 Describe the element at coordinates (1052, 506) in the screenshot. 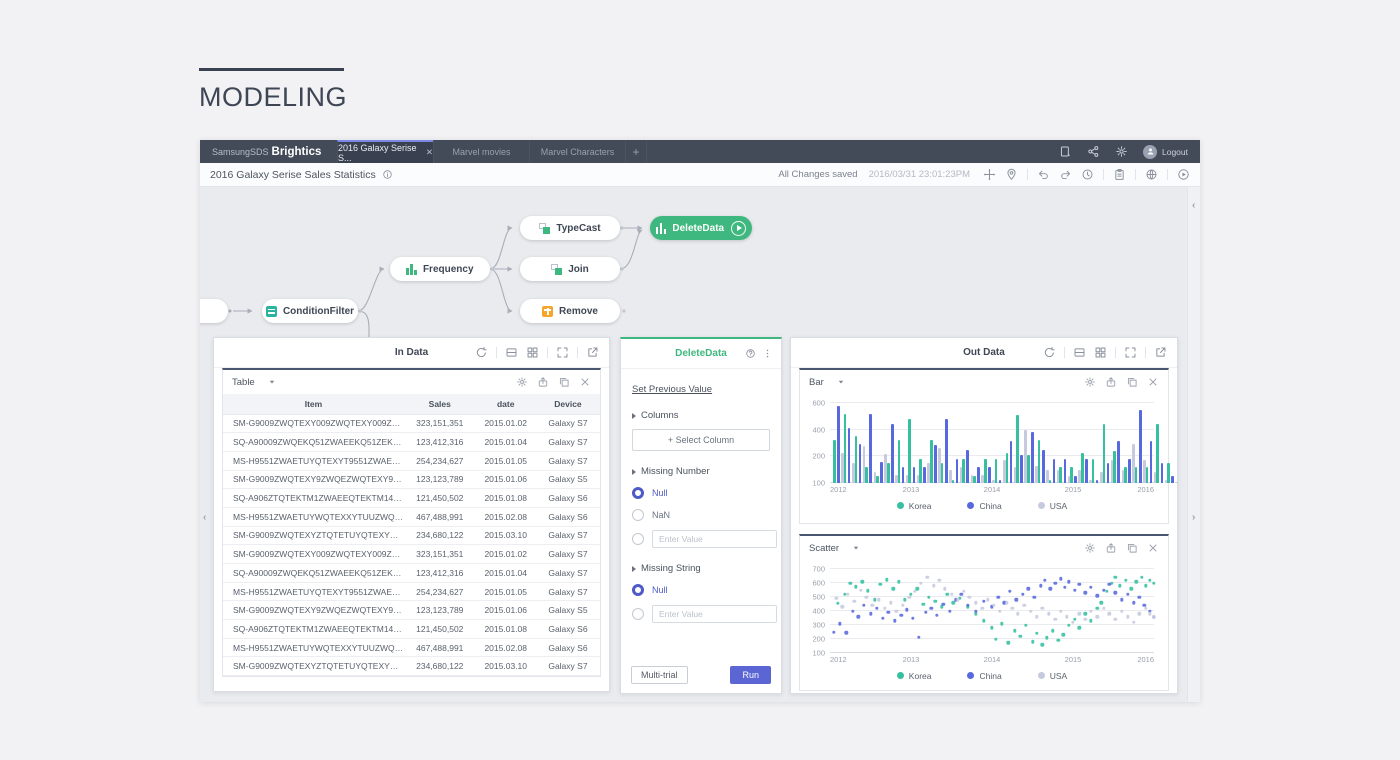

I see `legend-item: USA` at that location.